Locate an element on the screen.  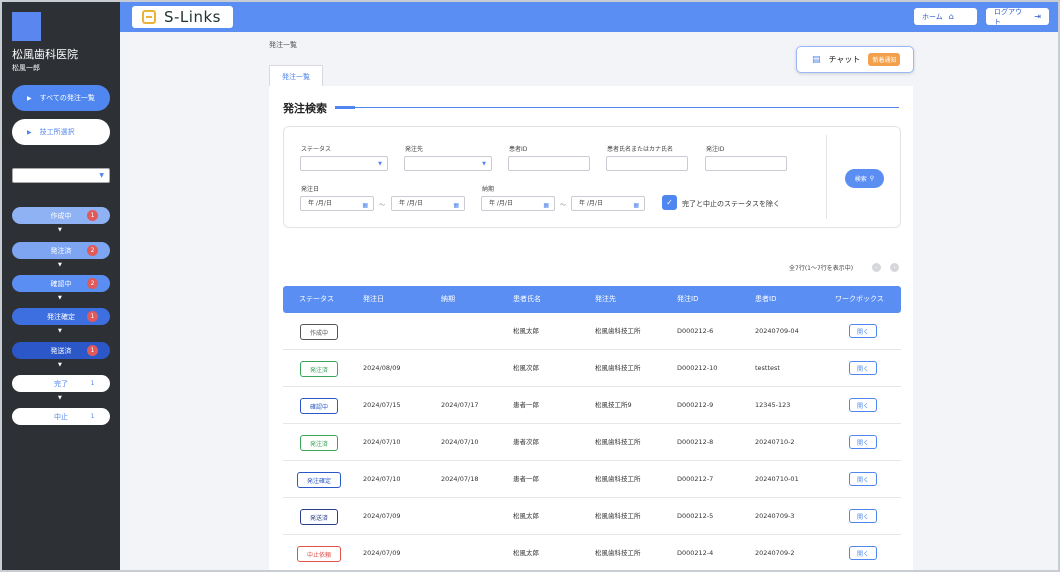
all-orders-button: ▶ すべての発注一覧 is located at coordinates (61, 98).